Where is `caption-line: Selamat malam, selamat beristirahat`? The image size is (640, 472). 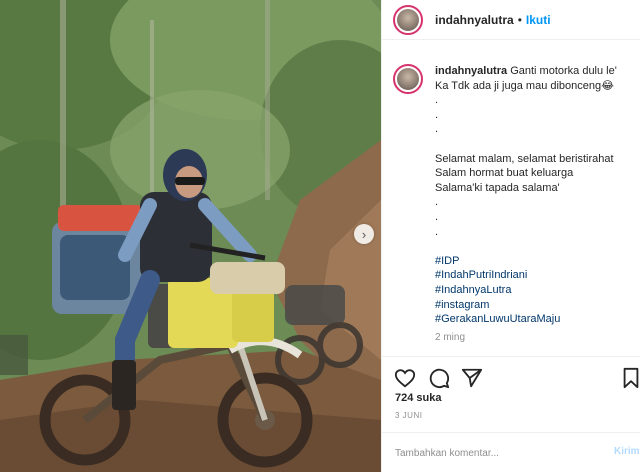
caption-line: Selamat malam, selamat beristirahat is located at coordinates (524, 158).